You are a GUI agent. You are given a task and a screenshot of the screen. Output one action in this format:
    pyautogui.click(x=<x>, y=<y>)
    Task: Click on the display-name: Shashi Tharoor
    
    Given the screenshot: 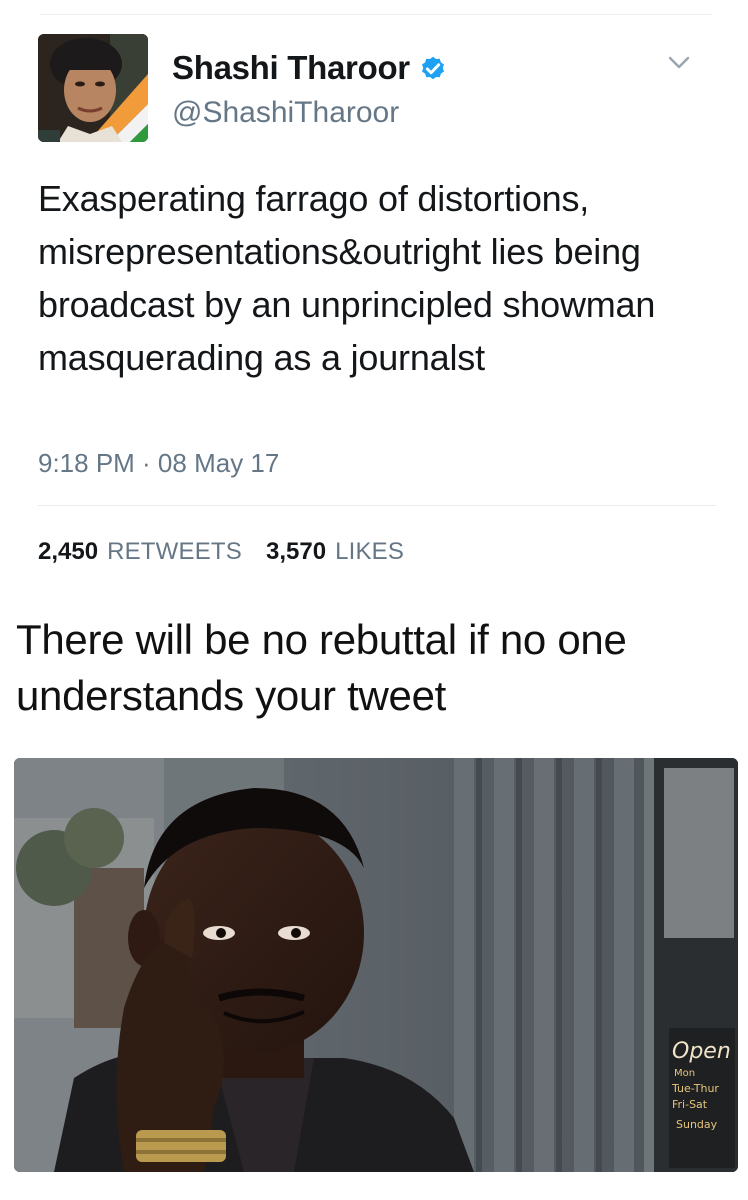 What is the action you would take?
    pyautogui.click(x=291, y=68)
    